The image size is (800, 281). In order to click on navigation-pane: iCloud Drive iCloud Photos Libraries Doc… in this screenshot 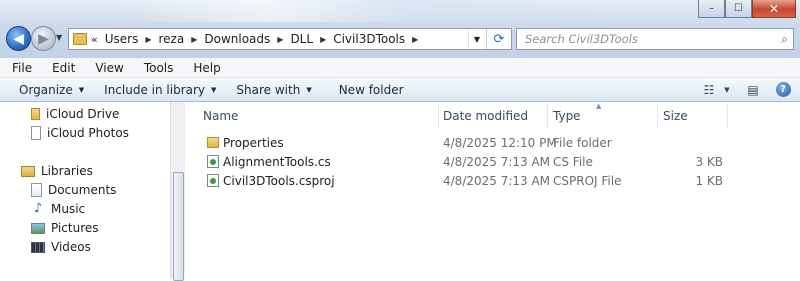, I will do `click(85, 190)`.